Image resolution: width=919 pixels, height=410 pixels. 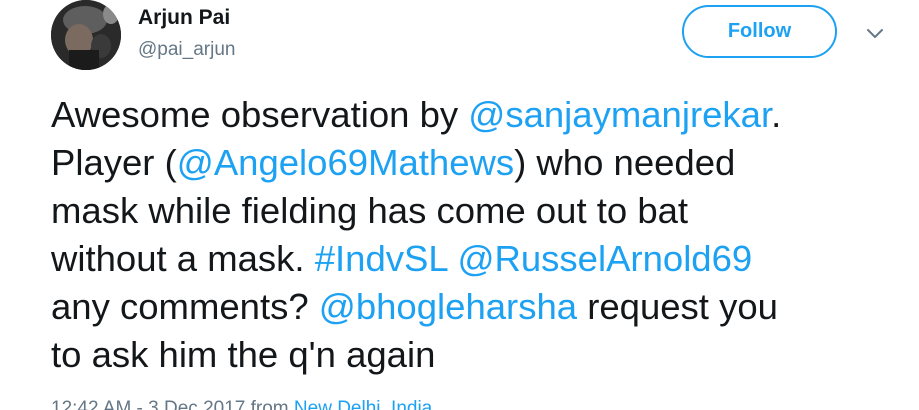 I want to click on tweet-line: Awesome observation by @sanjaymanjrekar., so click(x=476, y=115).